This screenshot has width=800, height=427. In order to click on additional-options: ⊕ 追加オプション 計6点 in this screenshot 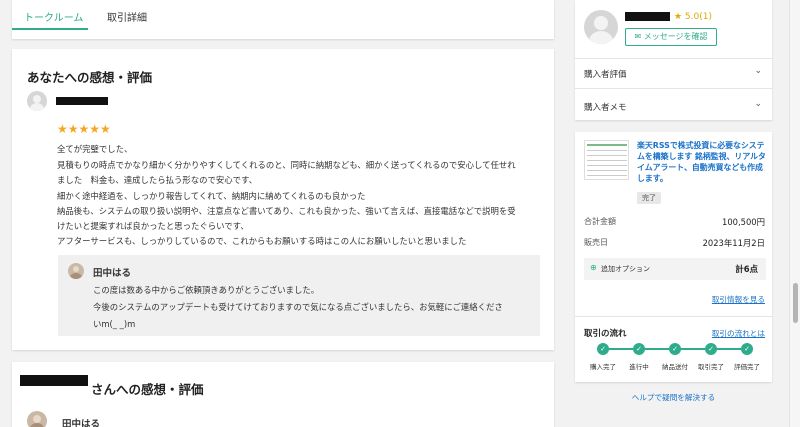, I will do `click(675, 269)`.